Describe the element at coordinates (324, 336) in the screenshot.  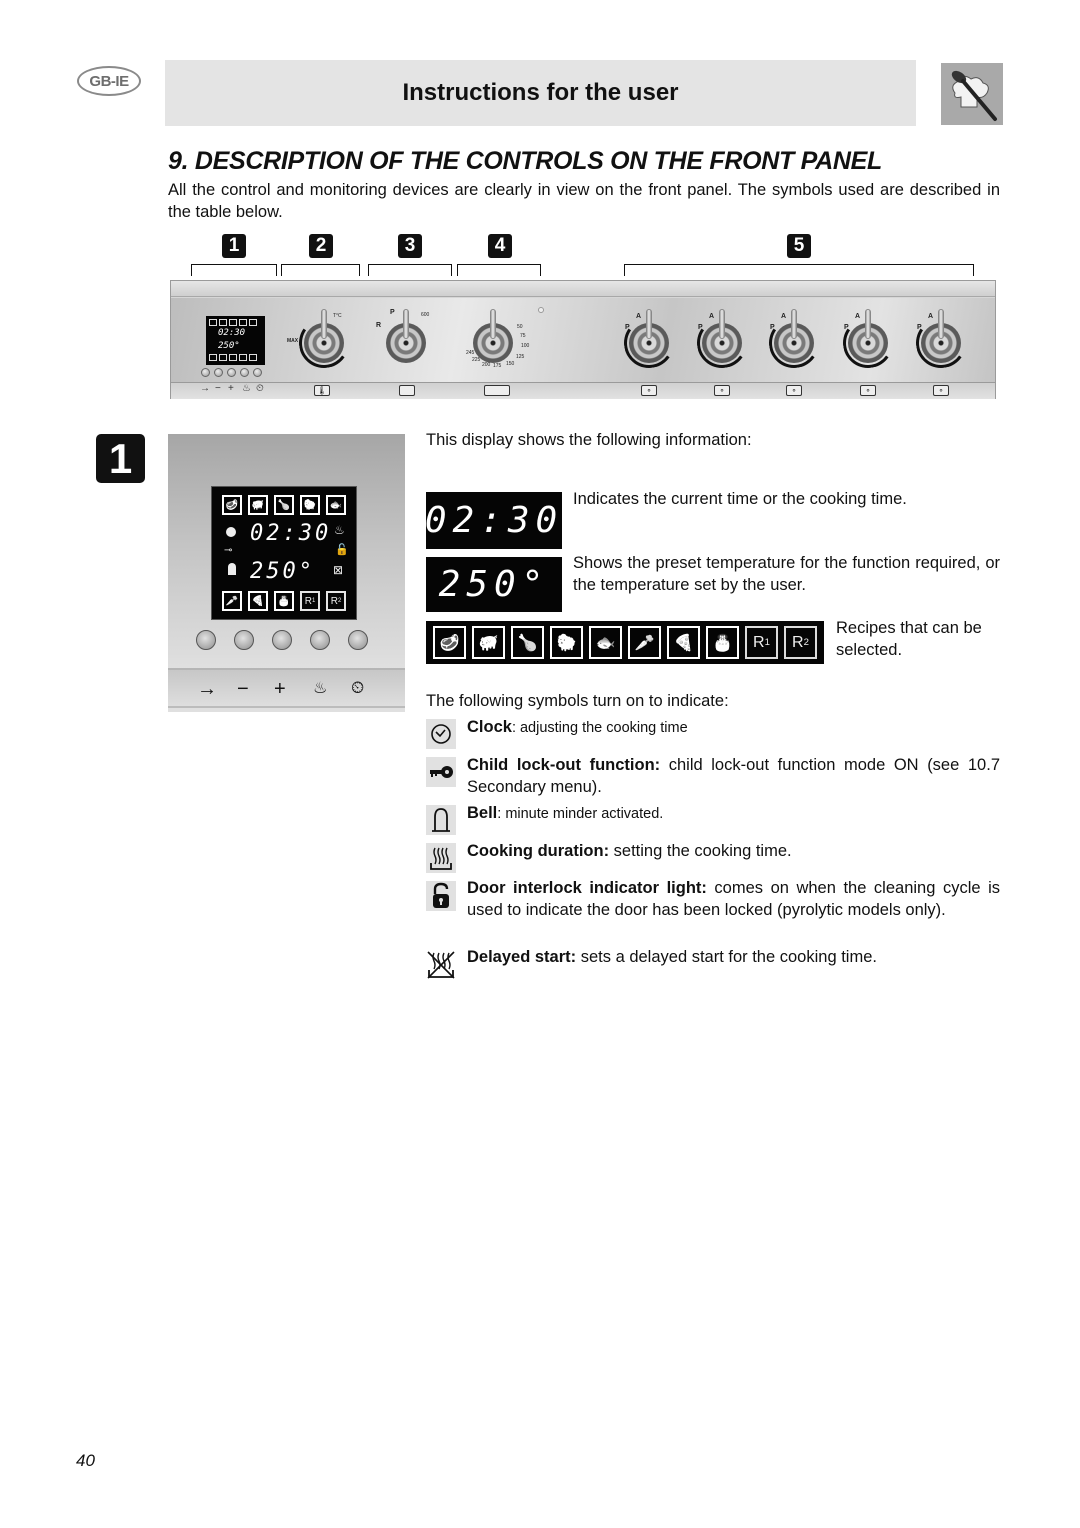
I see `thermostat-knob` at that location.